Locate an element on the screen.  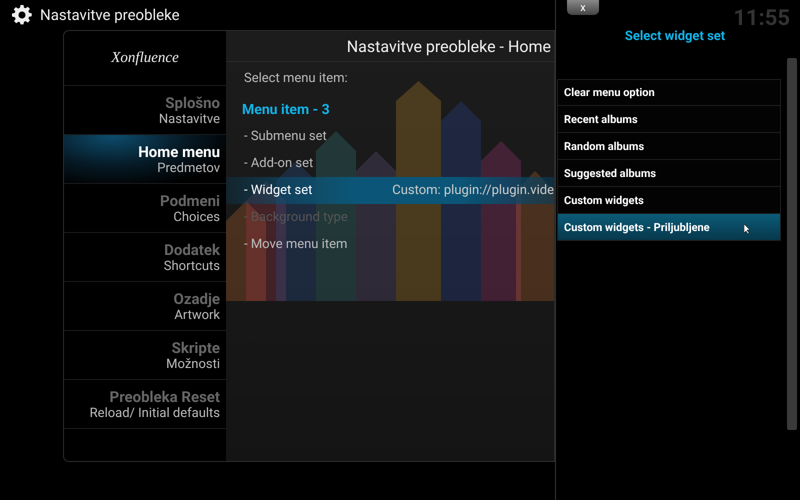
sidebar-item-subtitle: Choices is located at coordinates (196, 217).